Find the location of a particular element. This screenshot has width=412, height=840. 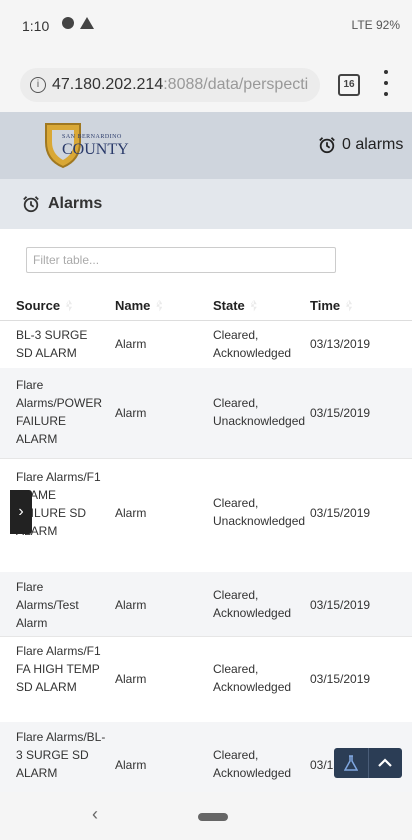

url-host: 47.180.202.214 is located at coordinates (108, 84).